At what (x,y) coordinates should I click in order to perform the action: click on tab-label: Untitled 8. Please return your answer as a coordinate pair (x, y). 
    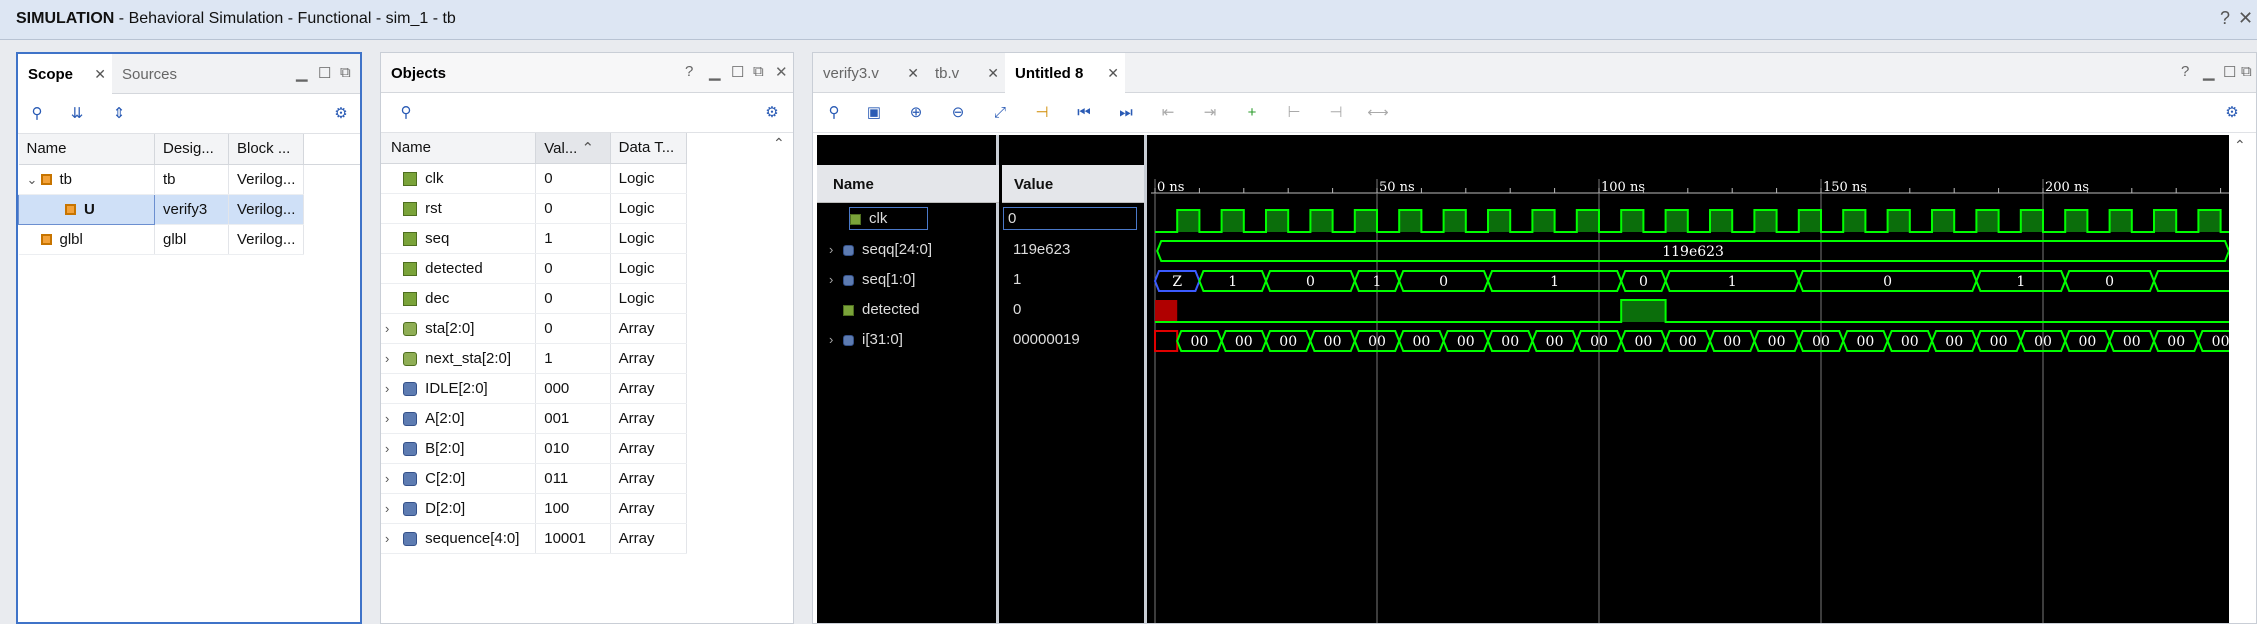
    Looking at the image, I should click on (1049, 73).